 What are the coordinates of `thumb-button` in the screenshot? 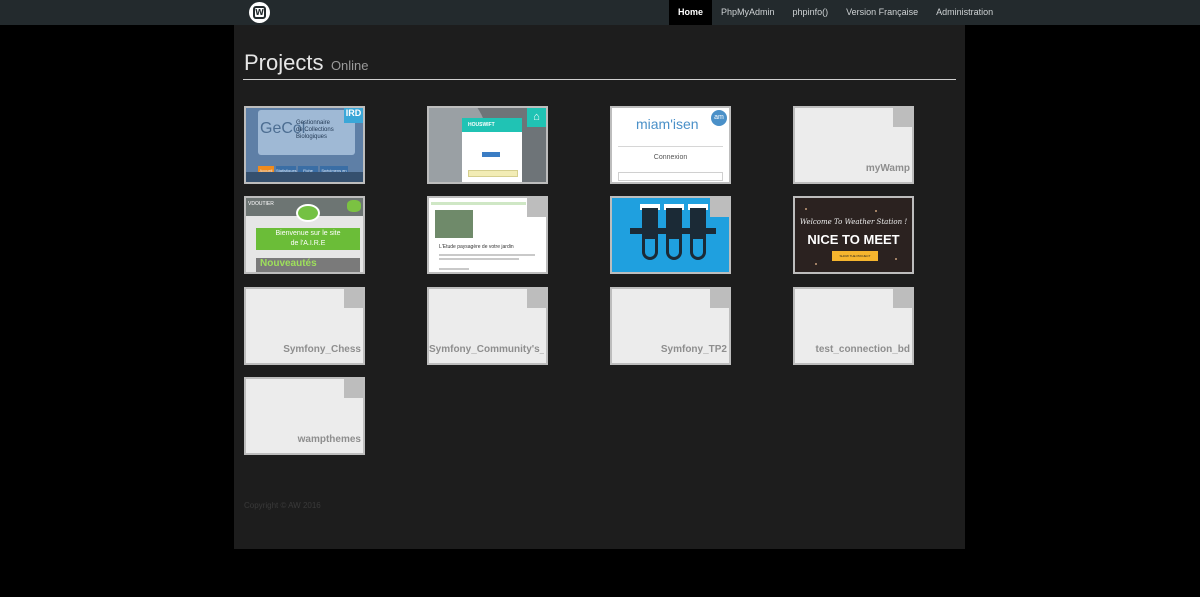 It's located at (491, 154).